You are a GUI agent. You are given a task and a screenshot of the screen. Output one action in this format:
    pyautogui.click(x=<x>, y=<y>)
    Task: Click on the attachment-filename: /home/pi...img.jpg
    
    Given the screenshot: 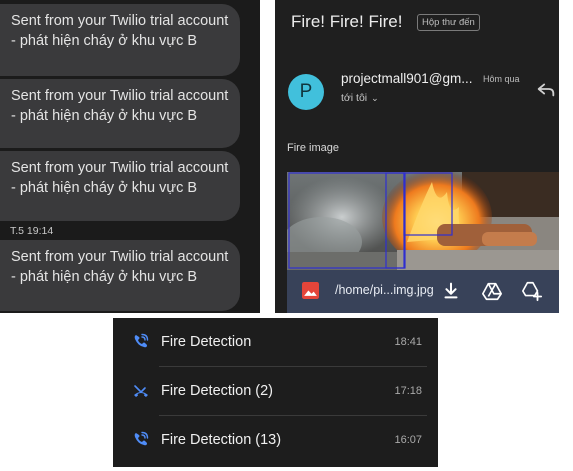 What is the action you would take?
    pyautogui.click(x=384, y=290)
    